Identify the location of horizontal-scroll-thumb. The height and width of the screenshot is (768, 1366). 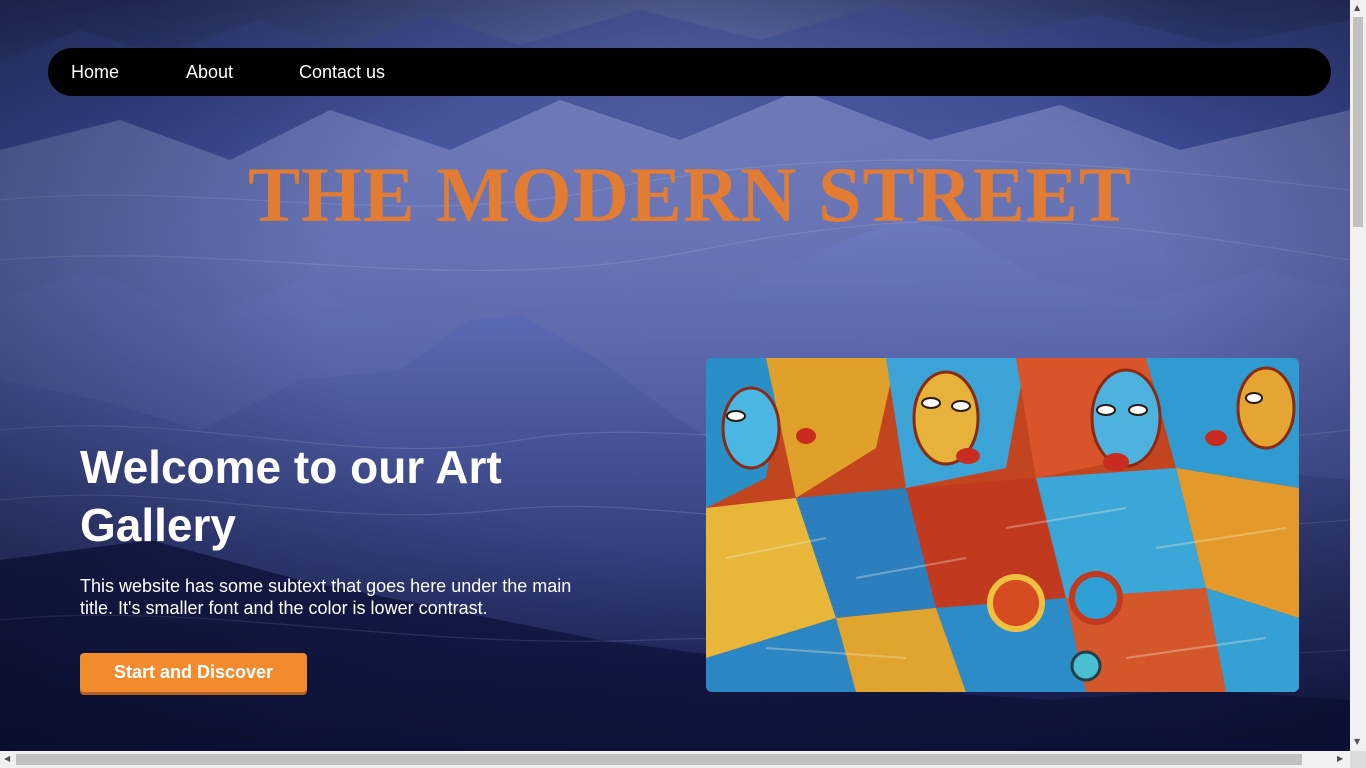
(659, 759).